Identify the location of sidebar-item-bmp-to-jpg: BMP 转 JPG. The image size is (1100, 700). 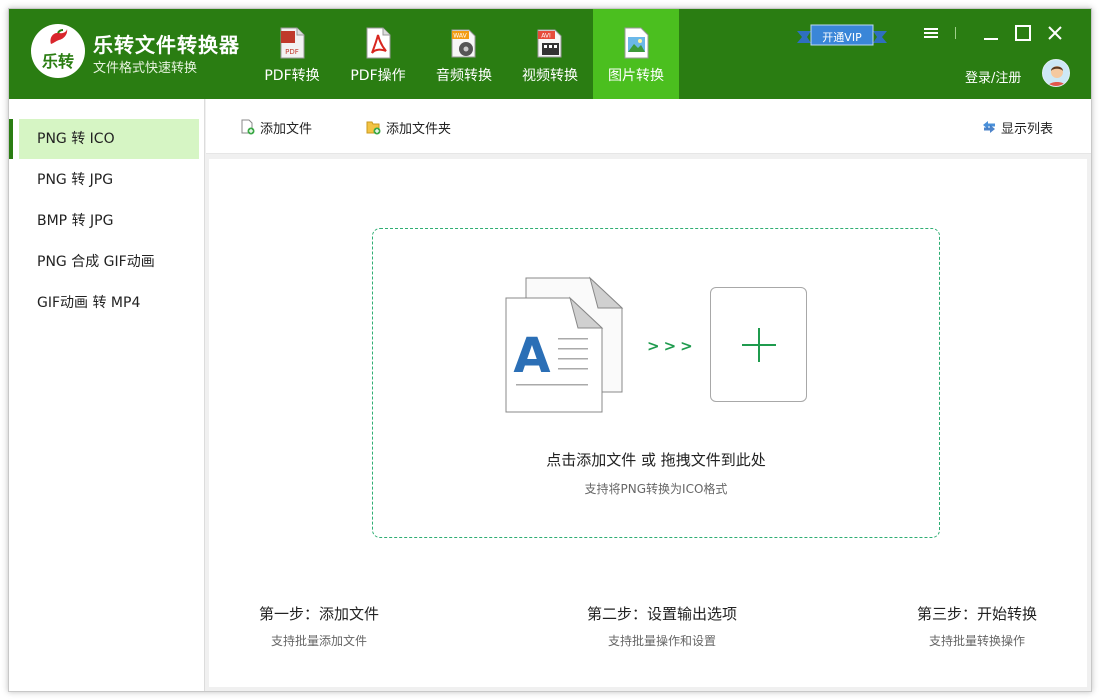
(109, 221).